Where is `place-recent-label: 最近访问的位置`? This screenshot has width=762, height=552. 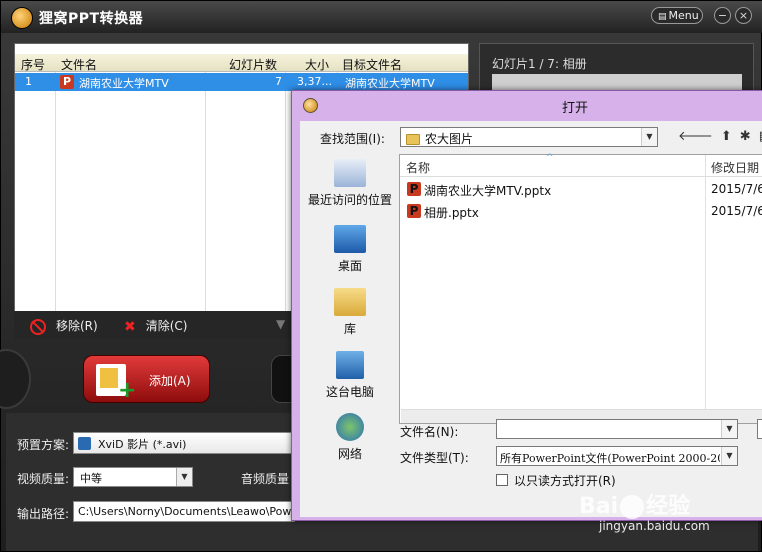
place-recent-label: 最近访问的位置 is located at coordinates (349, 200).